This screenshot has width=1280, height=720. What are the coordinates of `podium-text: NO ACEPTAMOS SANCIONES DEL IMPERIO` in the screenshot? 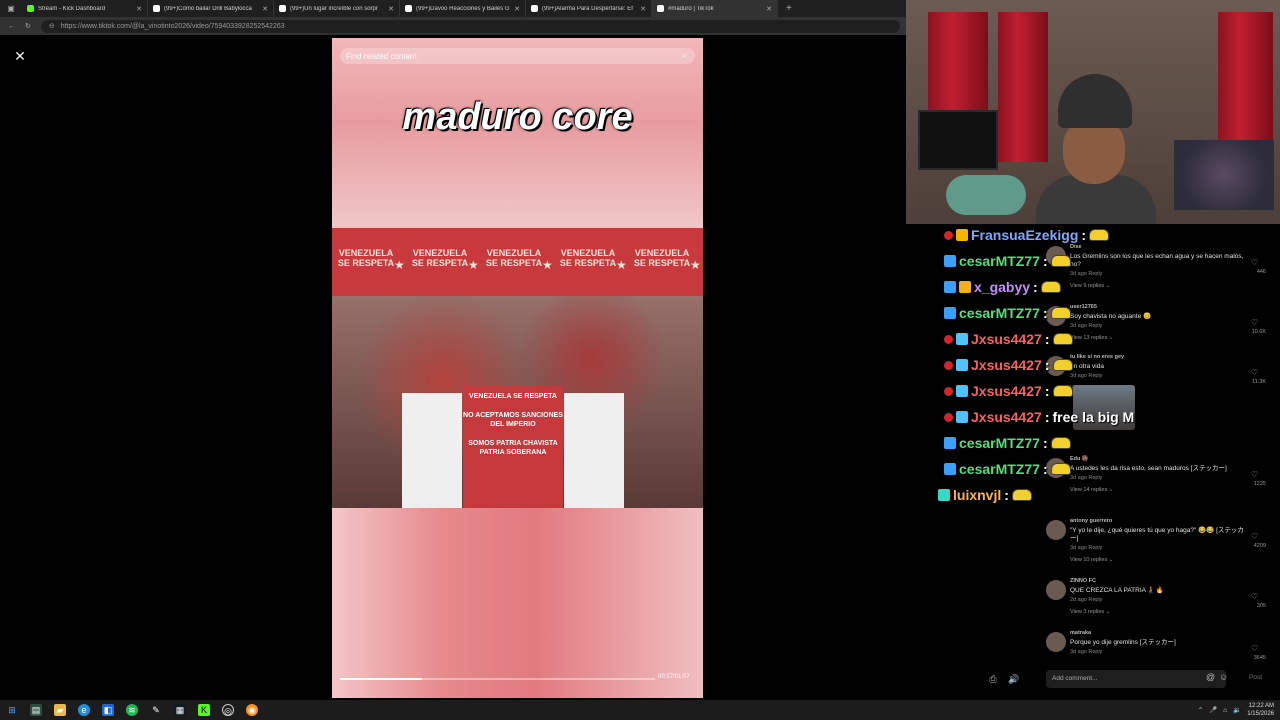 It's located at (513, 420).